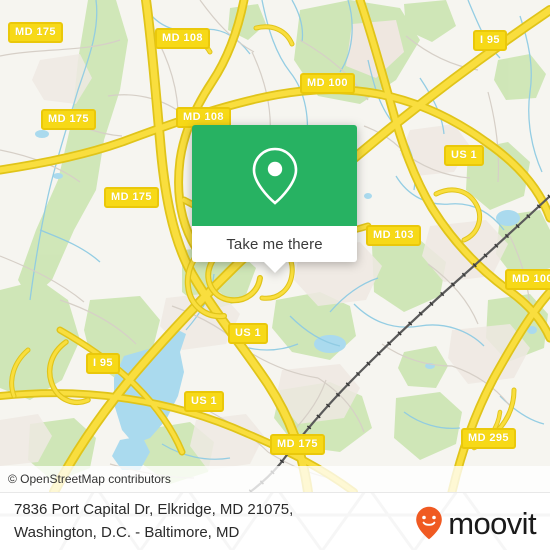  I want to click on popup-footer: Take me there, so click(274, 249).